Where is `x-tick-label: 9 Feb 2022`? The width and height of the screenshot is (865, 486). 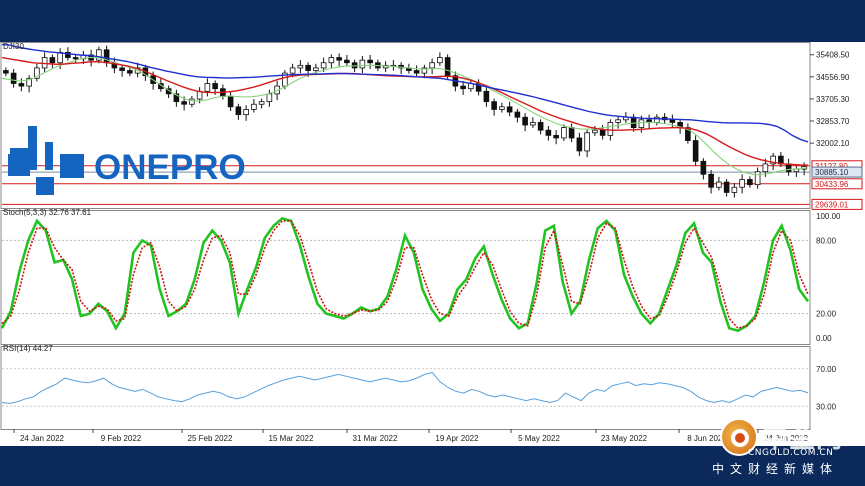
x-tick-label: 9 Feb 2022 is located at coordinates (121, 438).